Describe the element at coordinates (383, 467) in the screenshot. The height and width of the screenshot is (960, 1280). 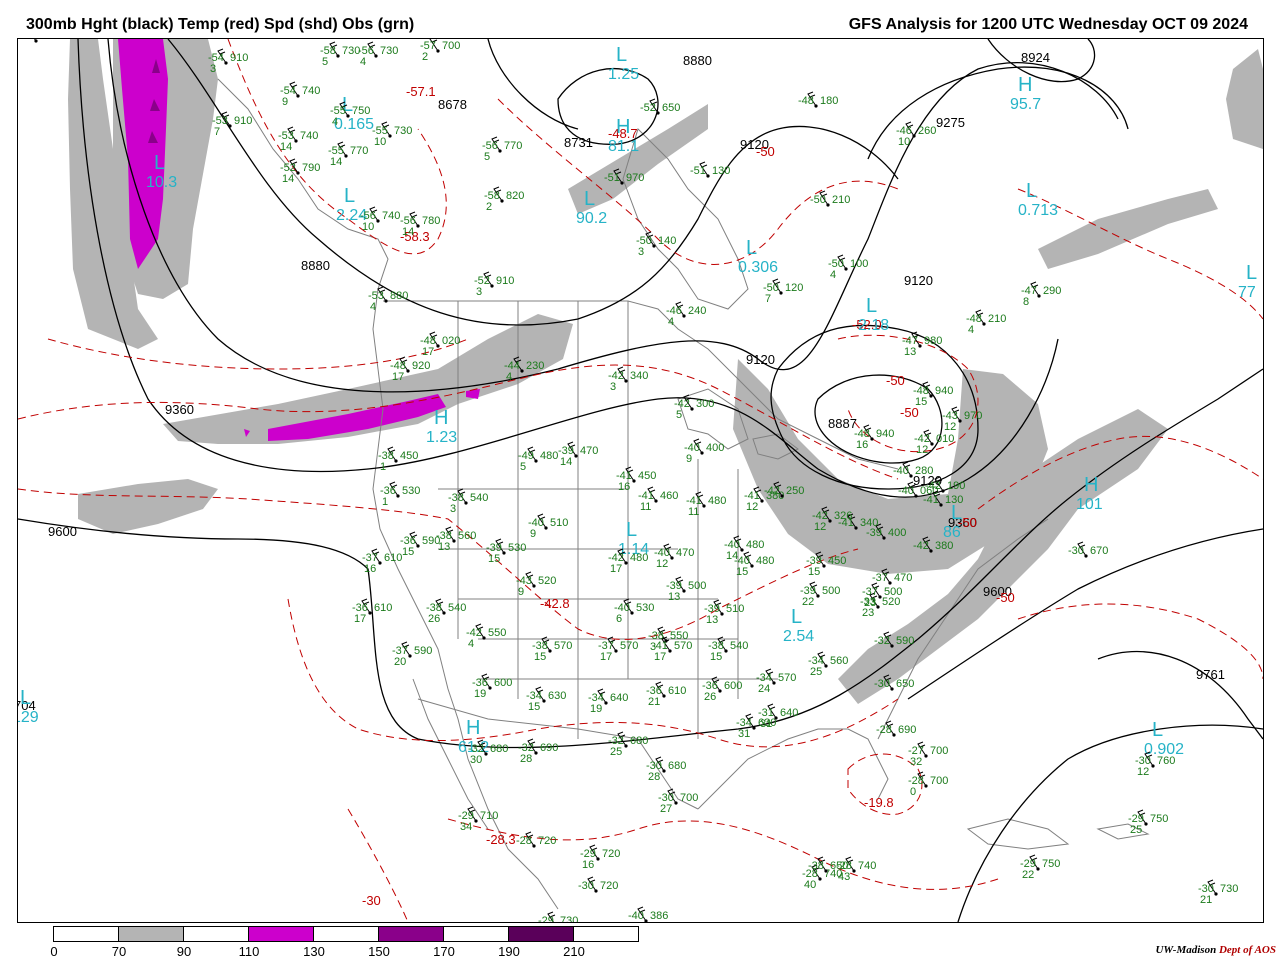
I see `obs-dewpoint-depression: 1` at that location.